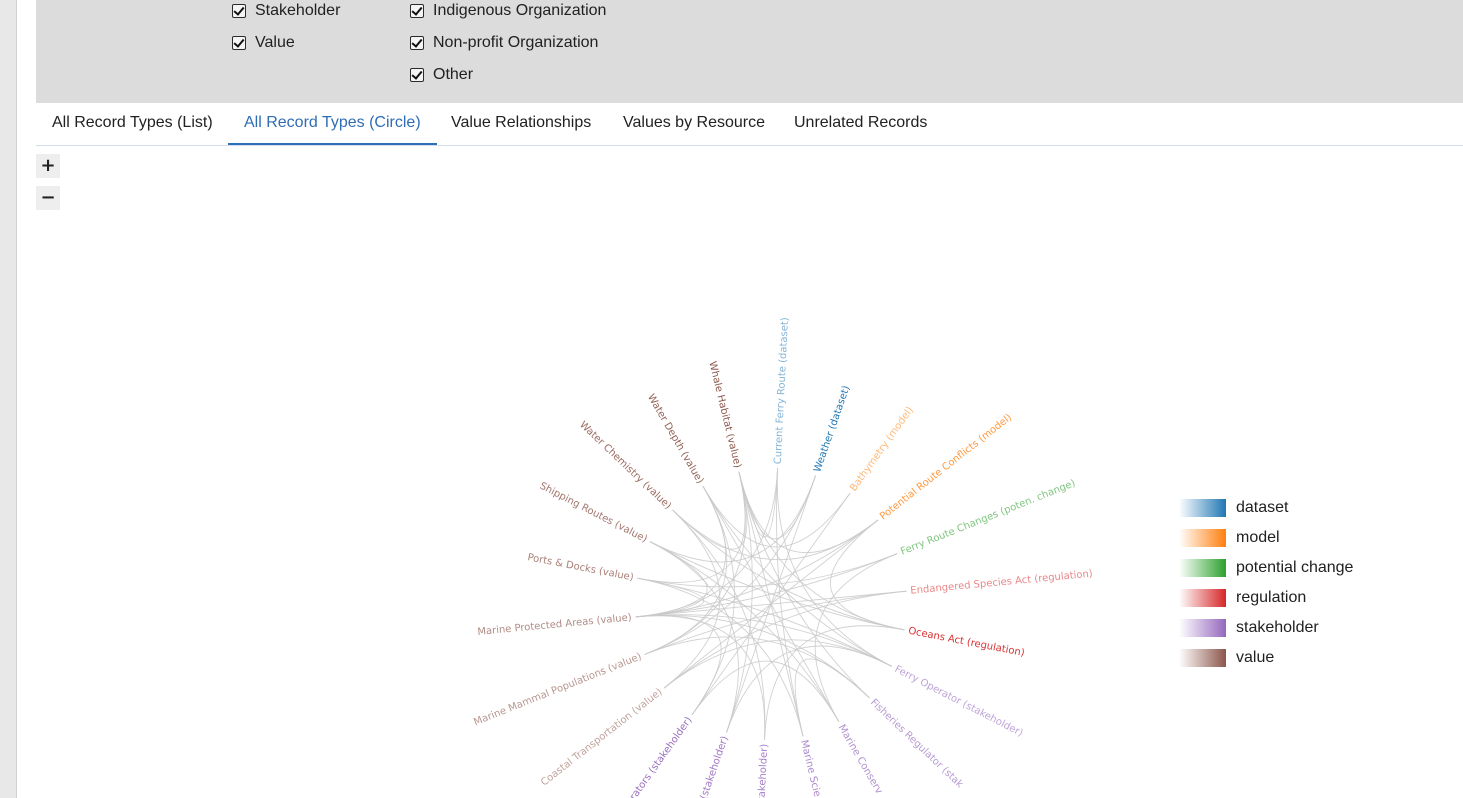  I want to click on filter-indigenous-organization: Indigenous Organization, so click(508, 11).